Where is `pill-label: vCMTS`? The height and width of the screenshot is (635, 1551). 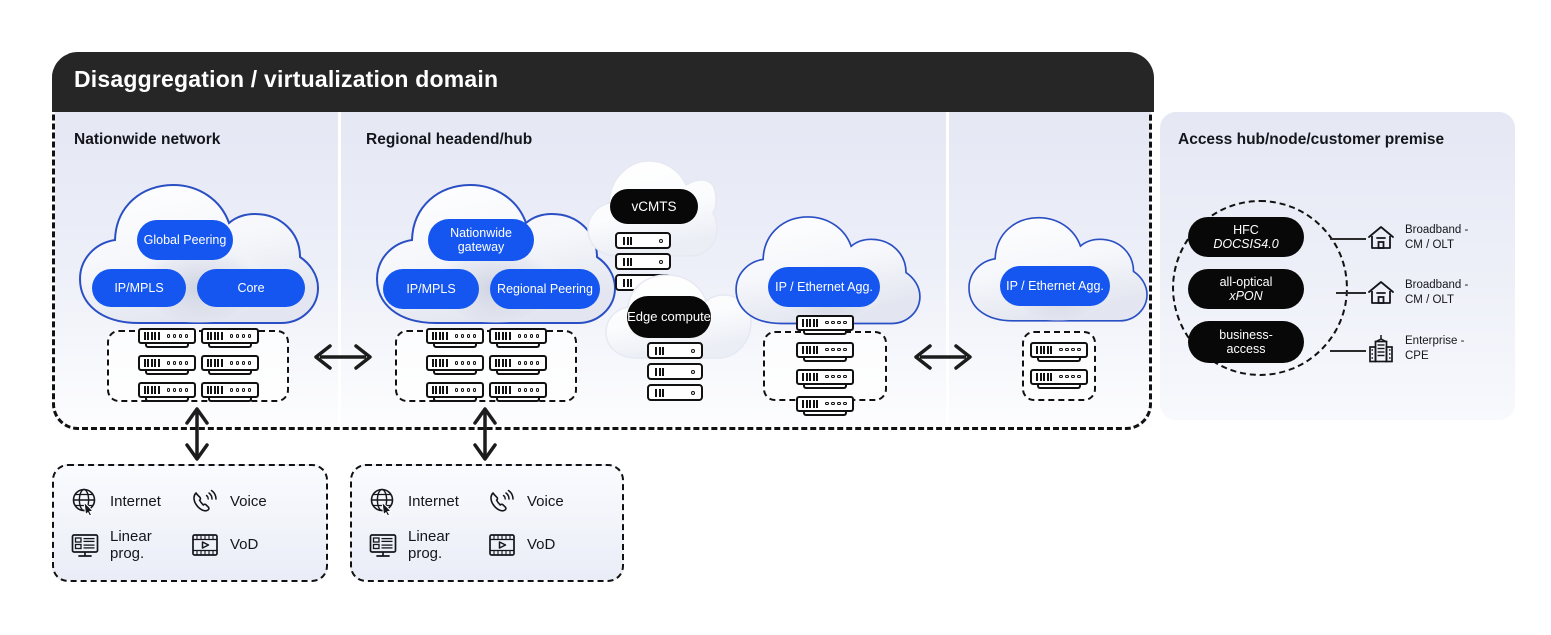 pill-label: vCMTS is located at coordinates (654, 206).